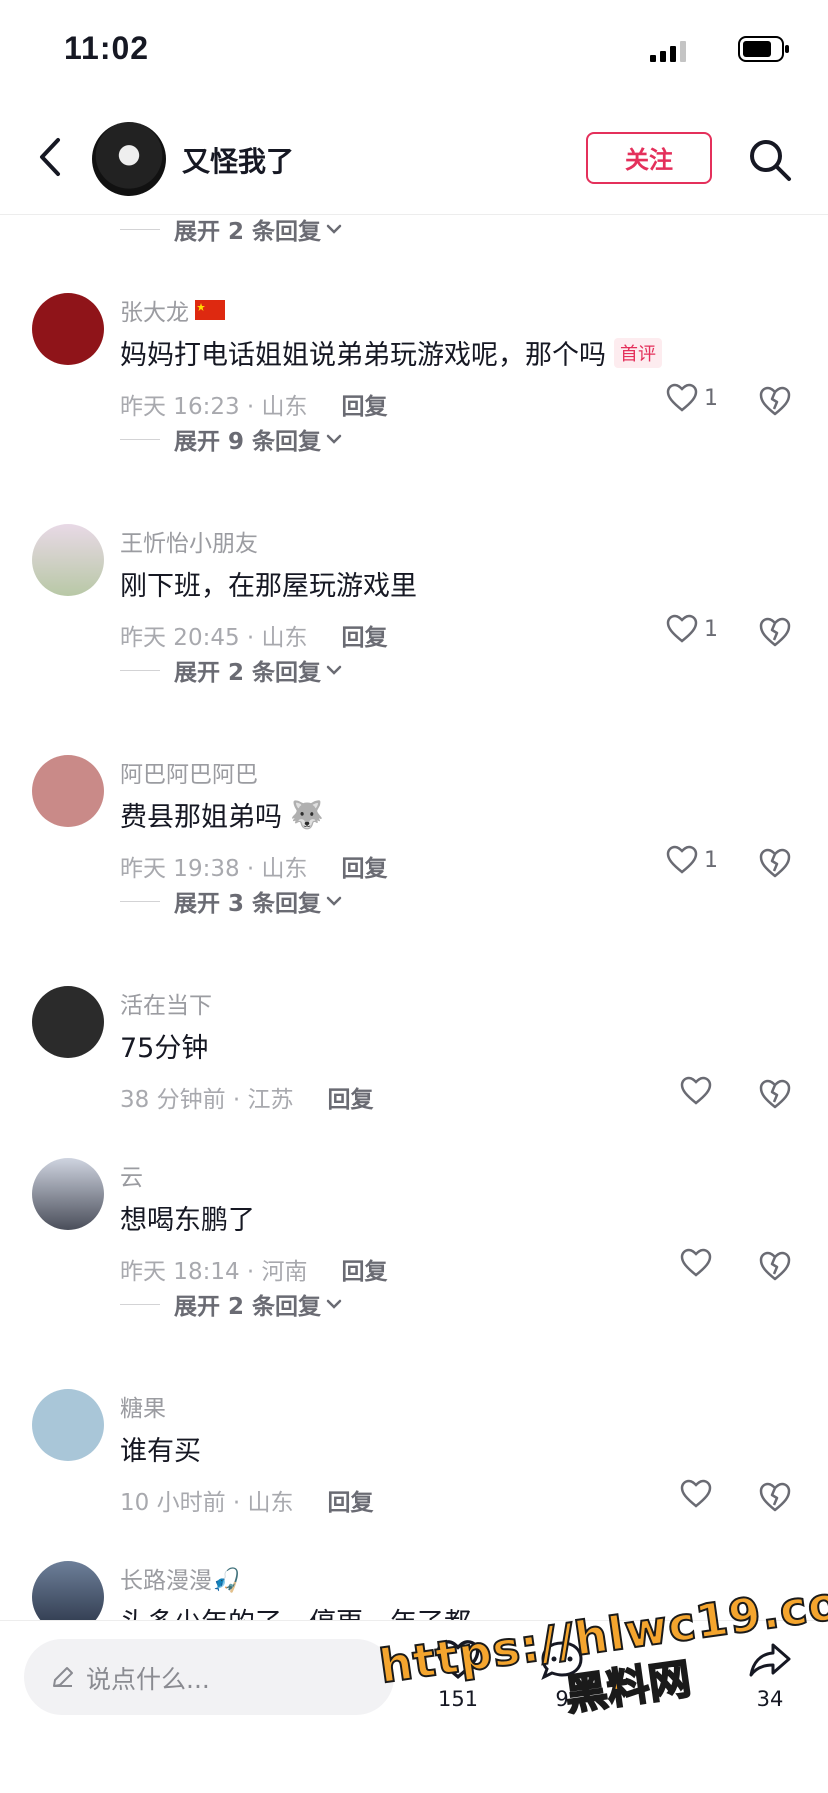 The width and height of the screenshot is (828, 1793). I want to click on back-icon, so click(52, 157).